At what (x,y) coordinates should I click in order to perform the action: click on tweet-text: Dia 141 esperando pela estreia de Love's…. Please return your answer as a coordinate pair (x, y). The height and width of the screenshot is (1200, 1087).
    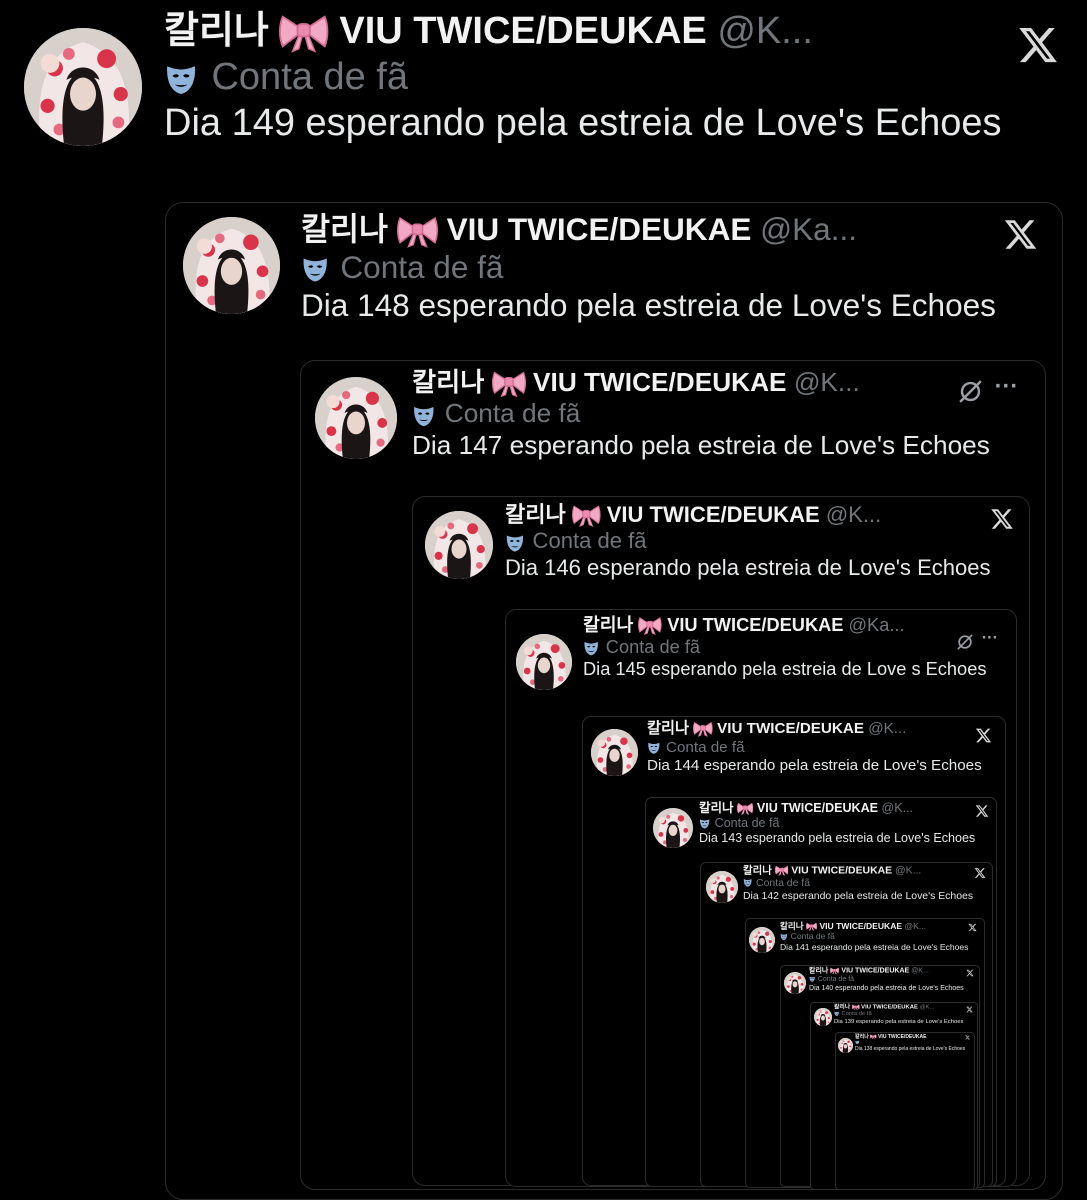
    Looking at the image, I should click on (874, 946).